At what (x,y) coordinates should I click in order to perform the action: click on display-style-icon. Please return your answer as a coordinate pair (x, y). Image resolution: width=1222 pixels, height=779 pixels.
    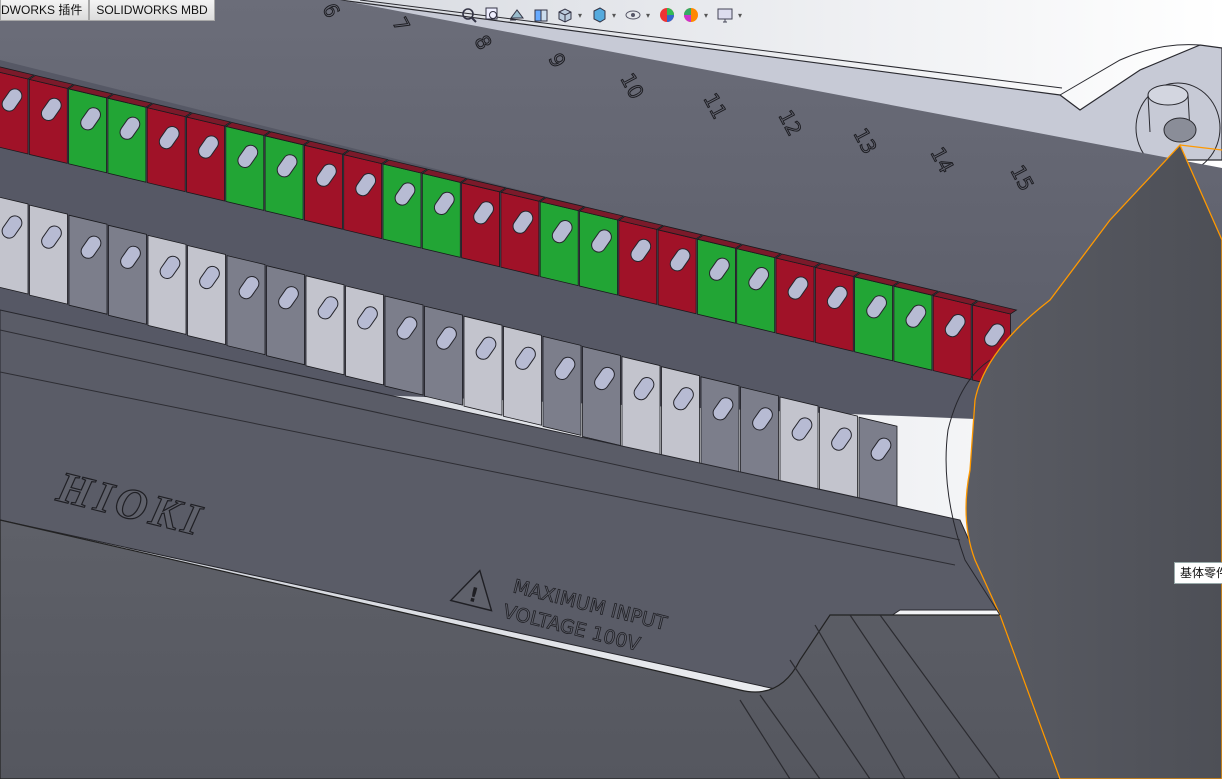
    Looking at the image, I should click on (599, 15).